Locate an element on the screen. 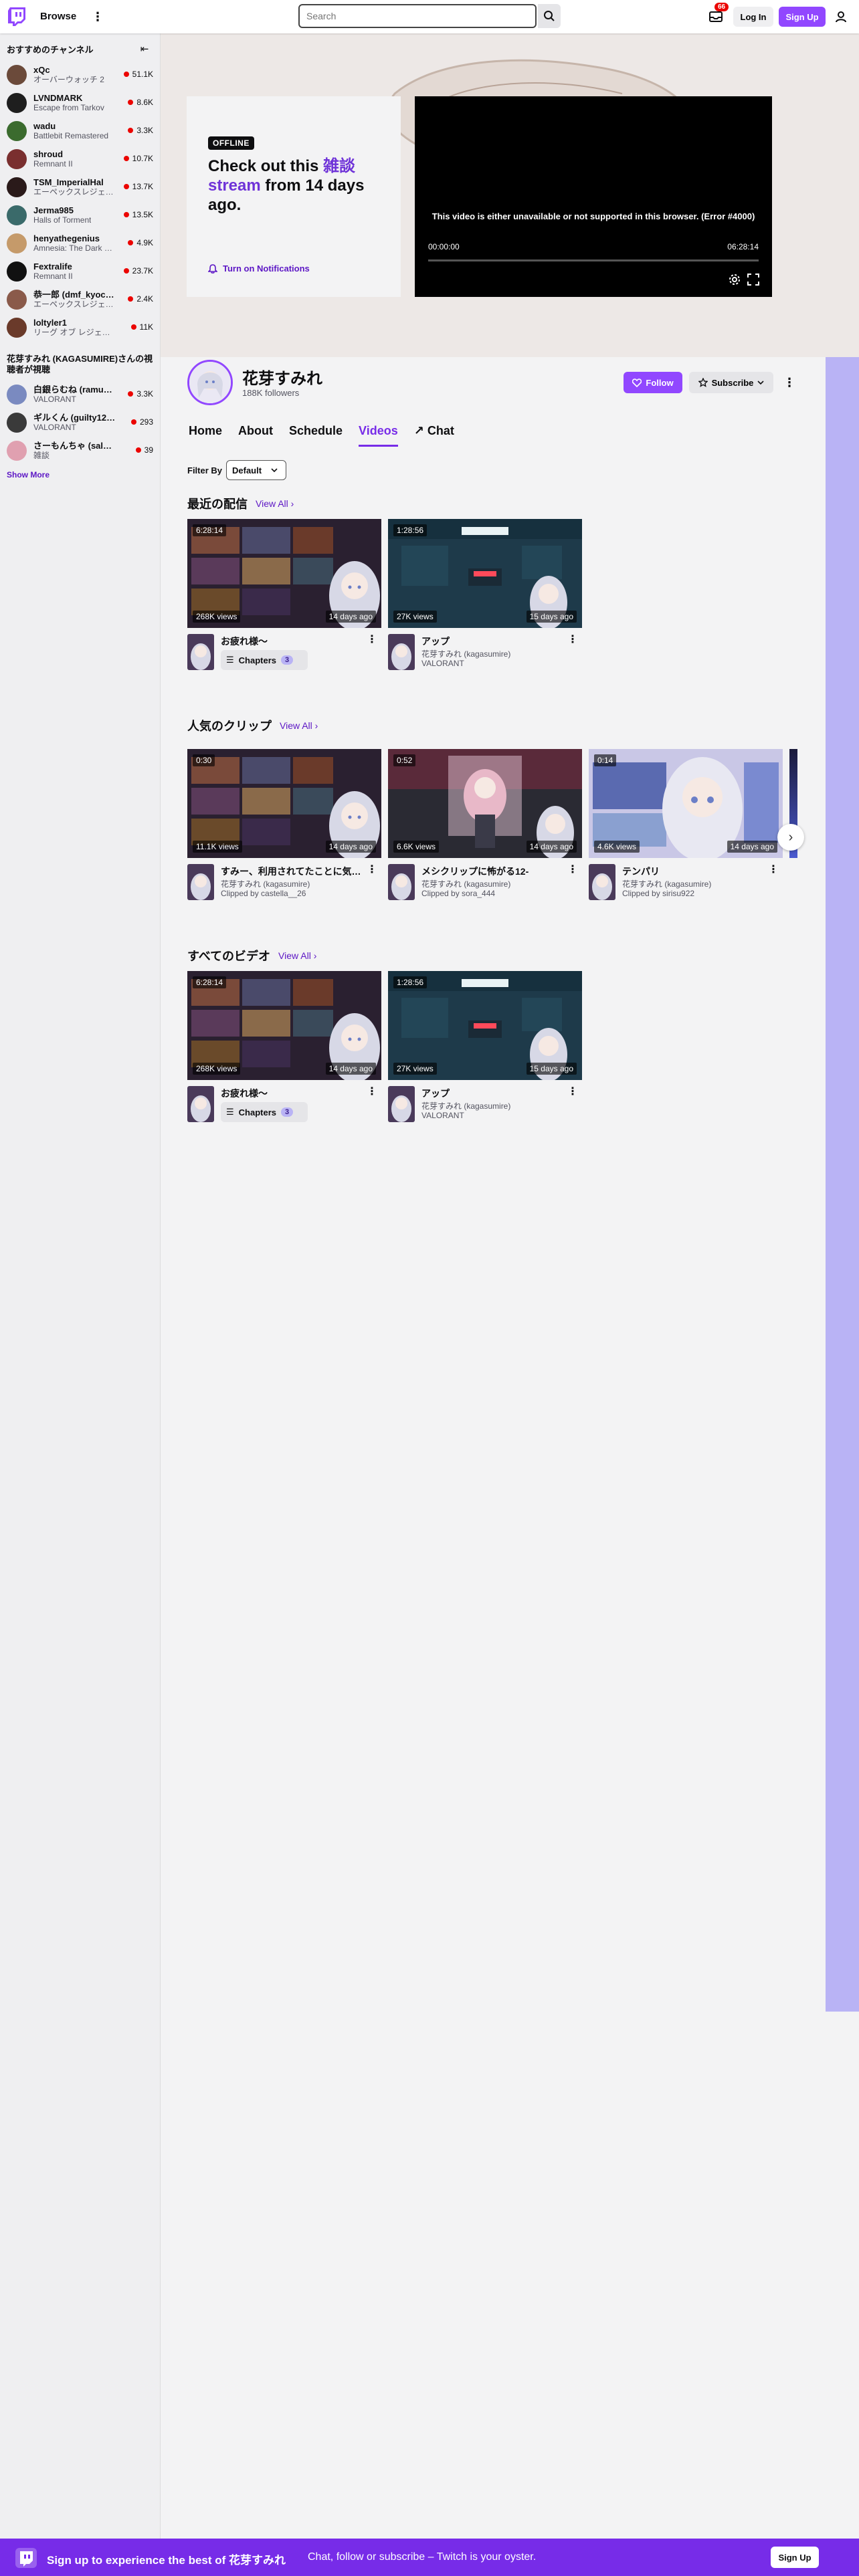 The height and width of the screenshot is (2576, 859). carousel-next-icon: › is located at coordinates (791, 838).